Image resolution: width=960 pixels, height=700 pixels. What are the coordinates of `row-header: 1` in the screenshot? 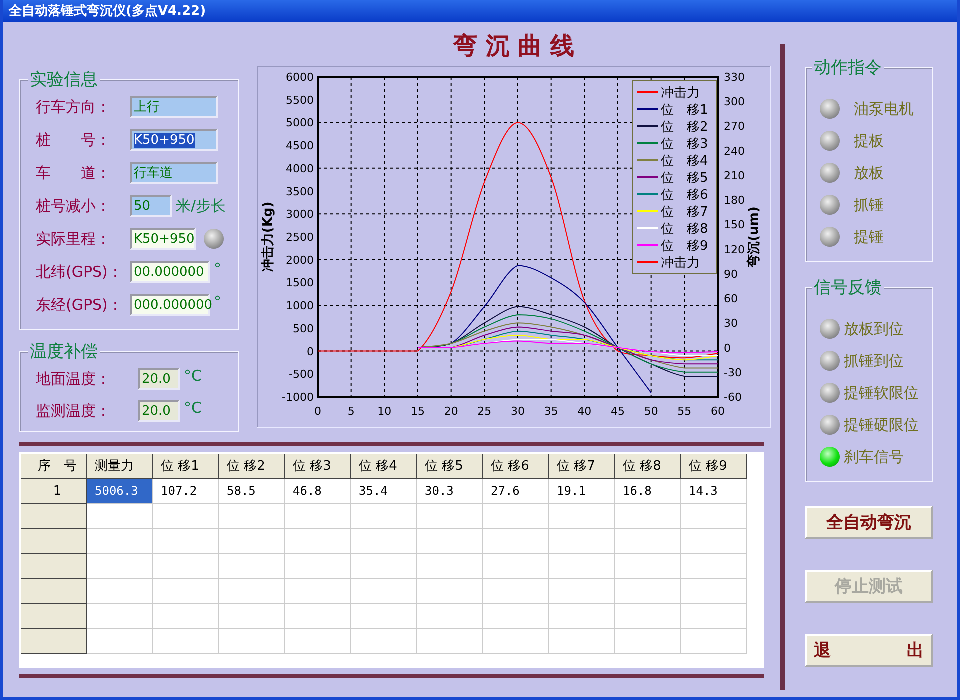 It's located at (54, 491).